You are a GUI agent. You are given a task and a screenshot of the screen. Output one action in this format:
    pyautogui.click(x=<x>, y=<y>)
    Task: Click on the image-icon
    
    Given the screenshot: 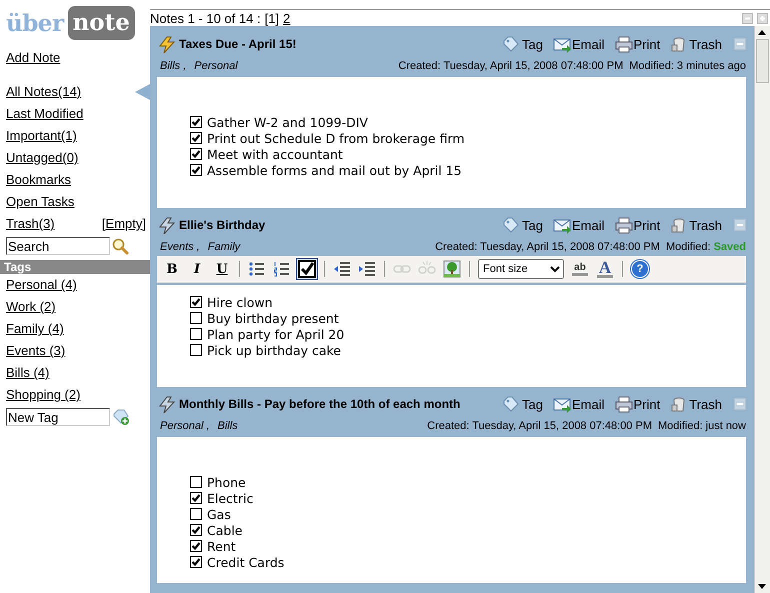 What is the action you would take?
    pyautogui.click(x=452, y=269)
    